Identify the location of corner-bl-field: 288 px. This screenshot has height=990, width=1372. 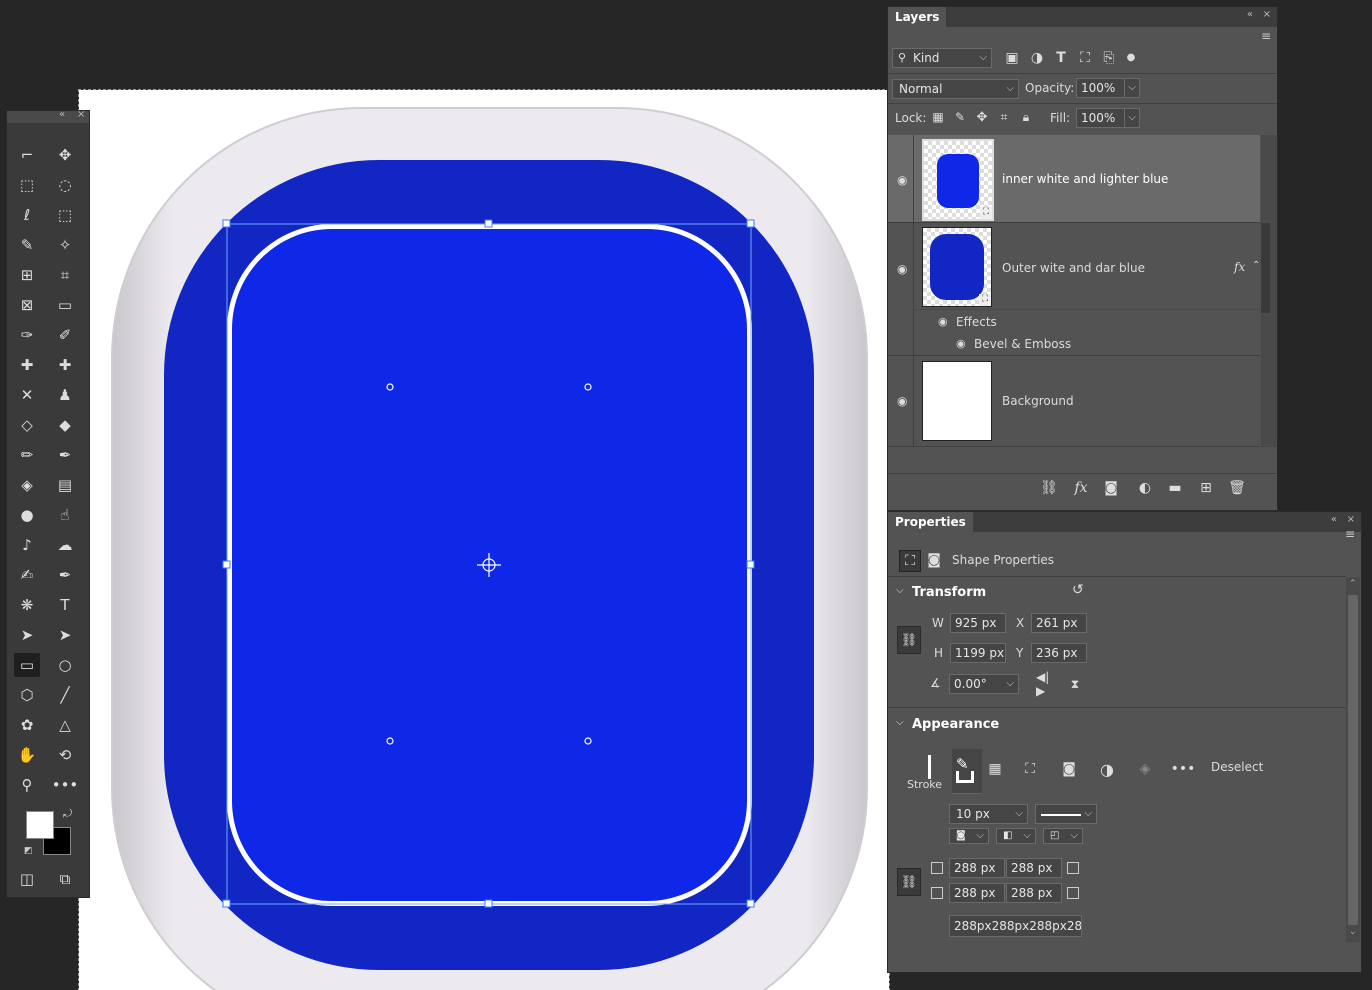
(977, 893).